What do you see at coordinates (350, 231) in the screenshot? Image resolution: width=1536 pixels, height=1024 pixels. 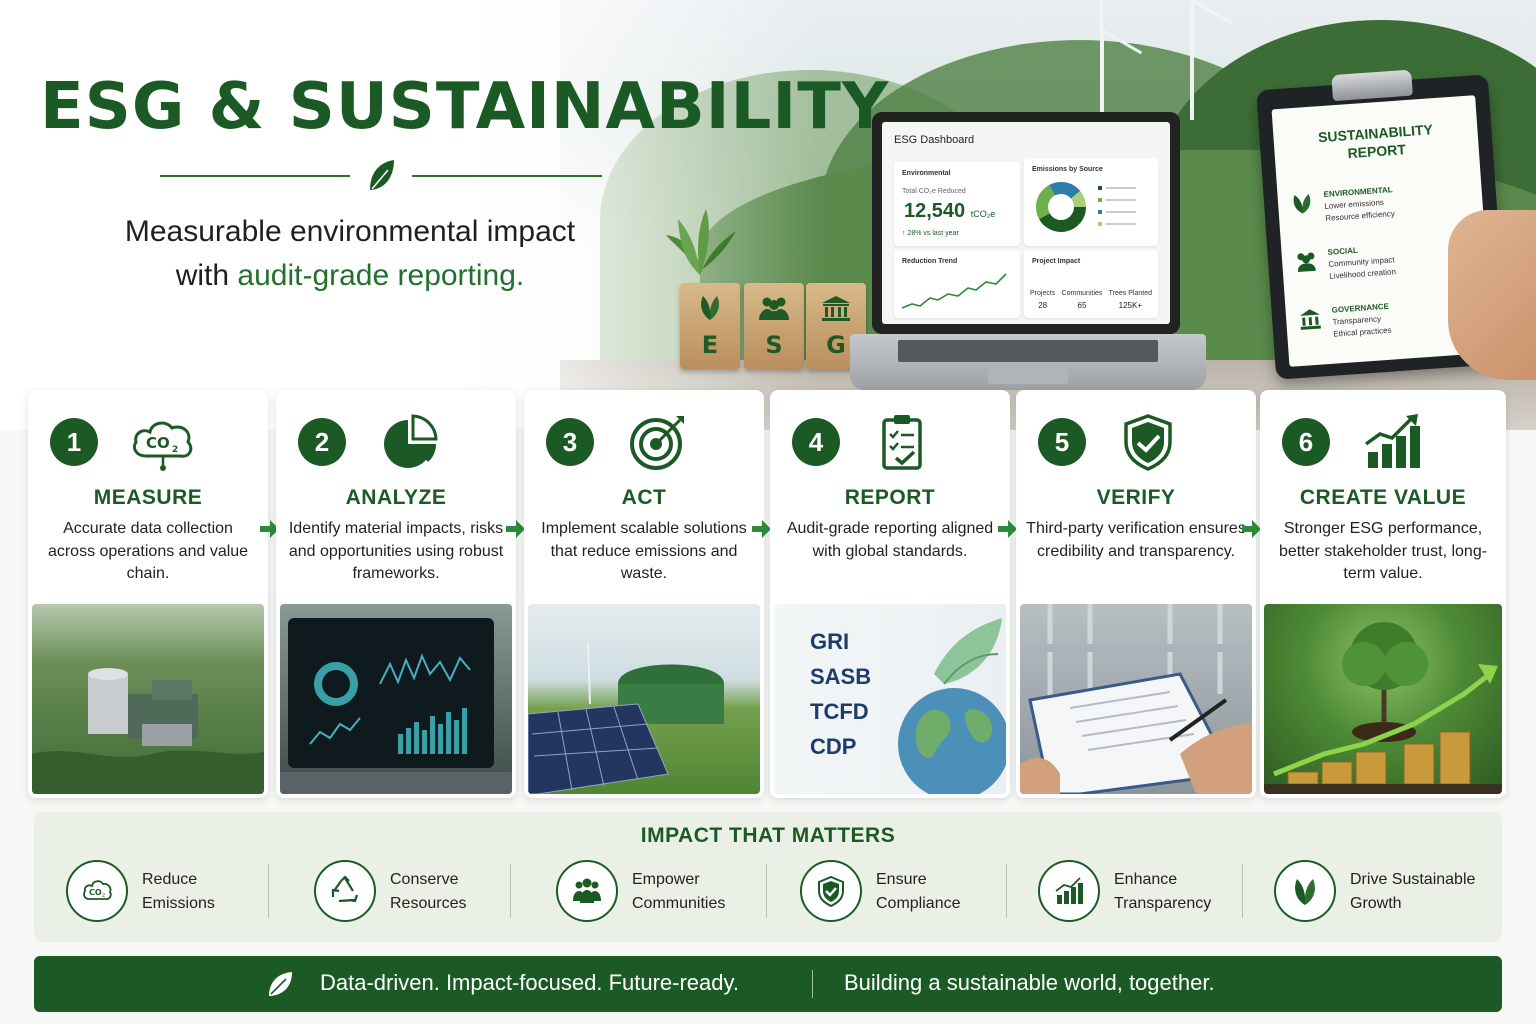 I see `subtitle-line-1: Measurable environmental impact` at bounding box center [350, 231].